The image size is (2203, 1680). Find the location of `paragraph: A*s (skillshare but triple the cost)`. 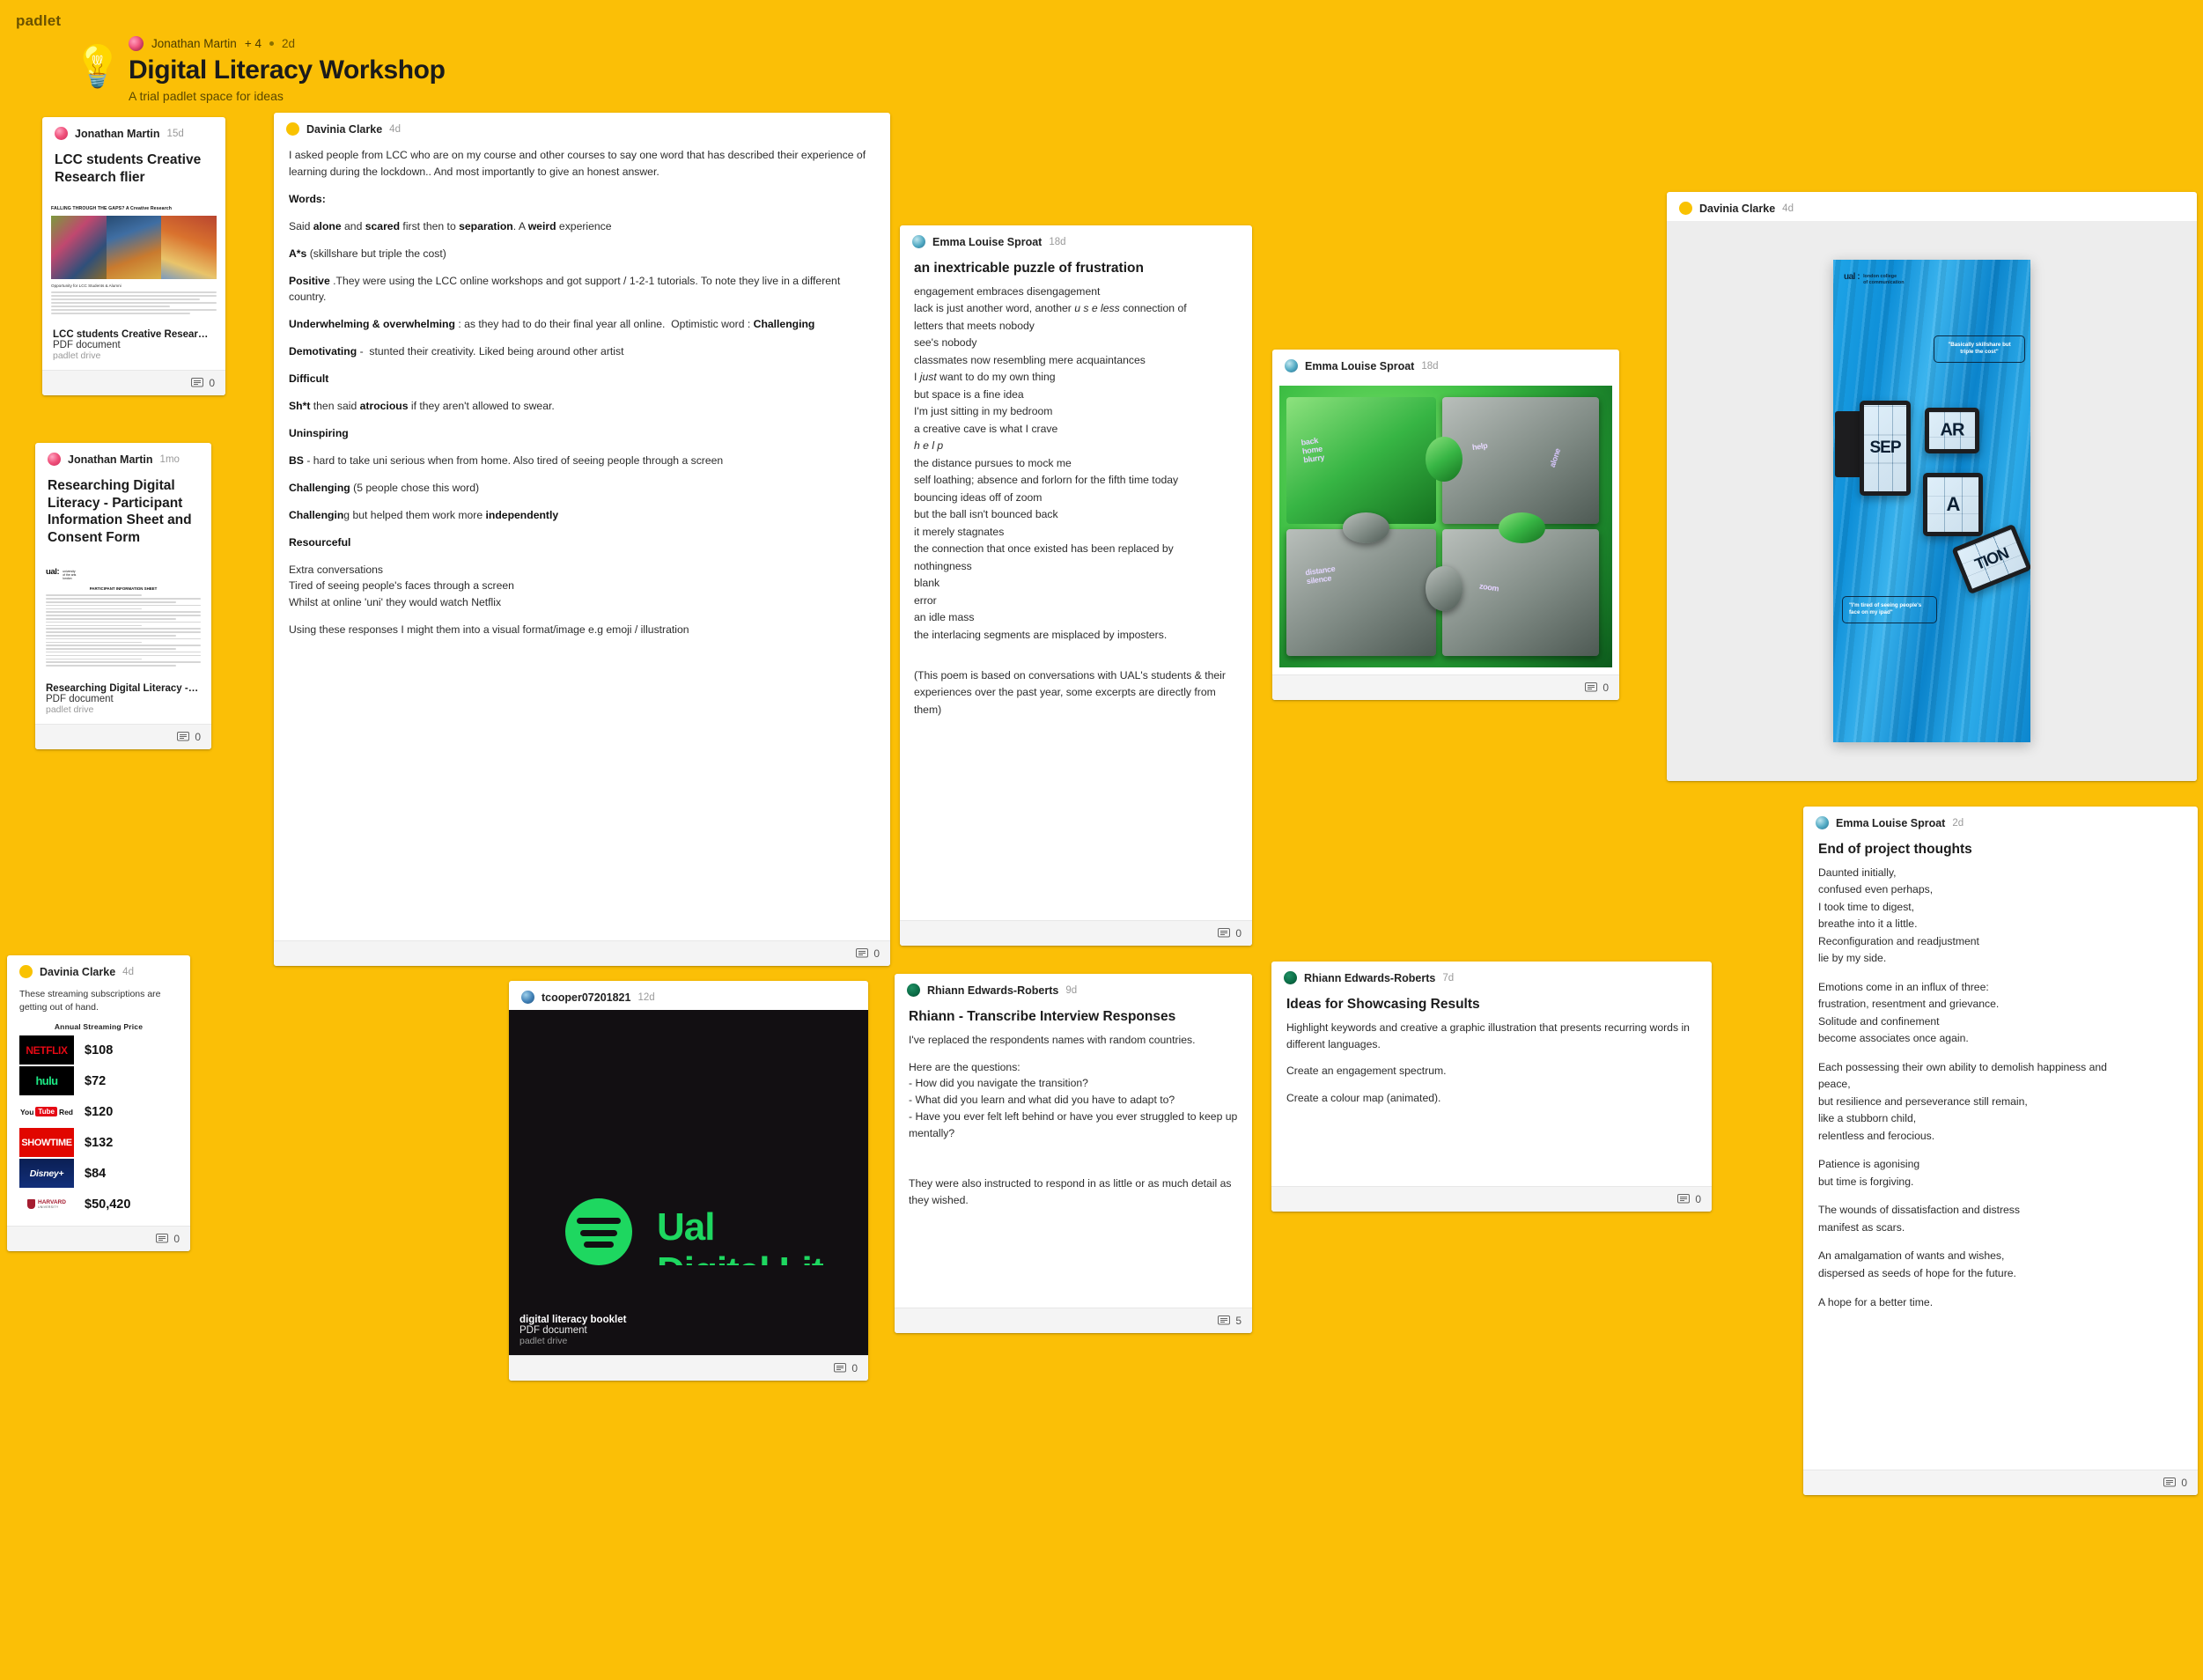

paragraph: A*s (skillshare but triple the cost) is located at coordinates (367, 253).